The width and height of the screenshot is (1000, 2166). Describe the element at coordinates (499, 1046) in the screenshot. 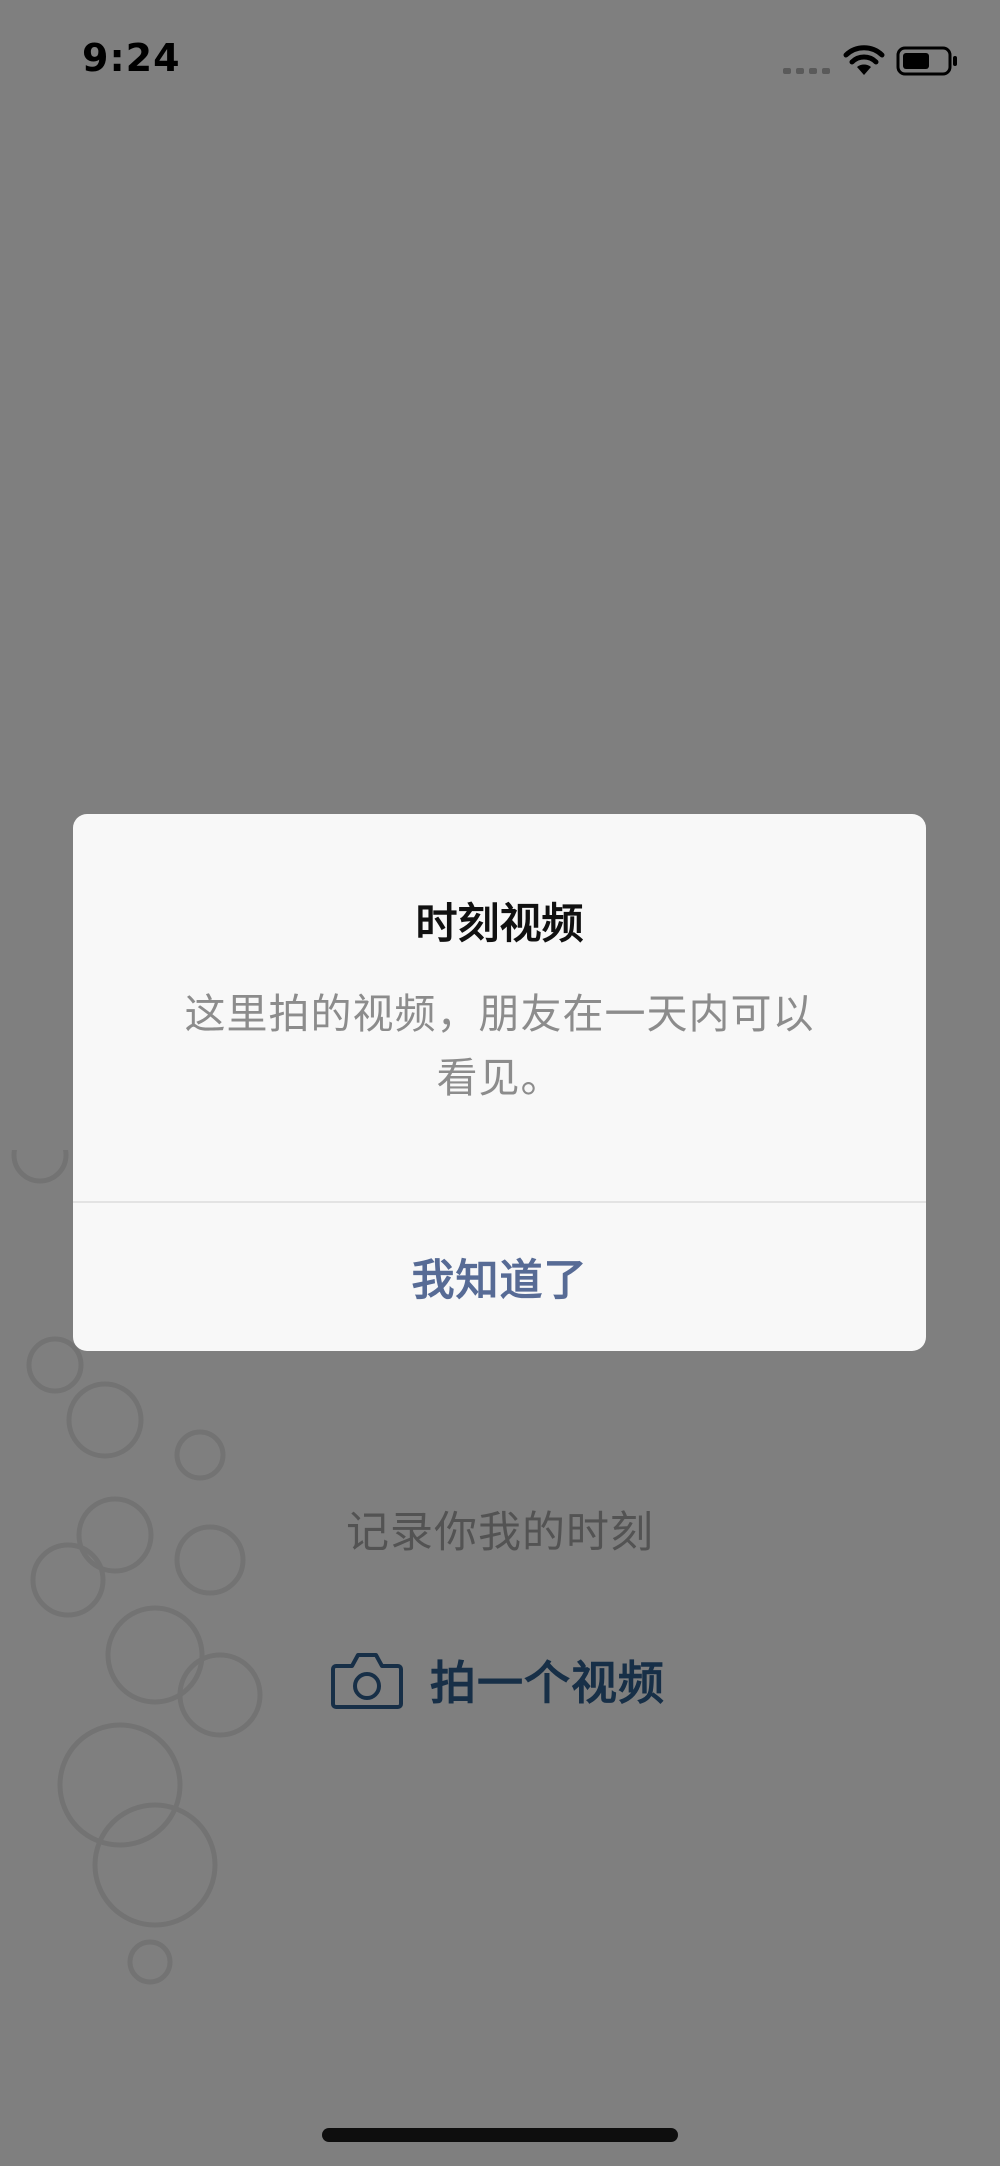

I see `dialog-message: 这里拍的视频，朋友在一天内可以看见。` at that location.